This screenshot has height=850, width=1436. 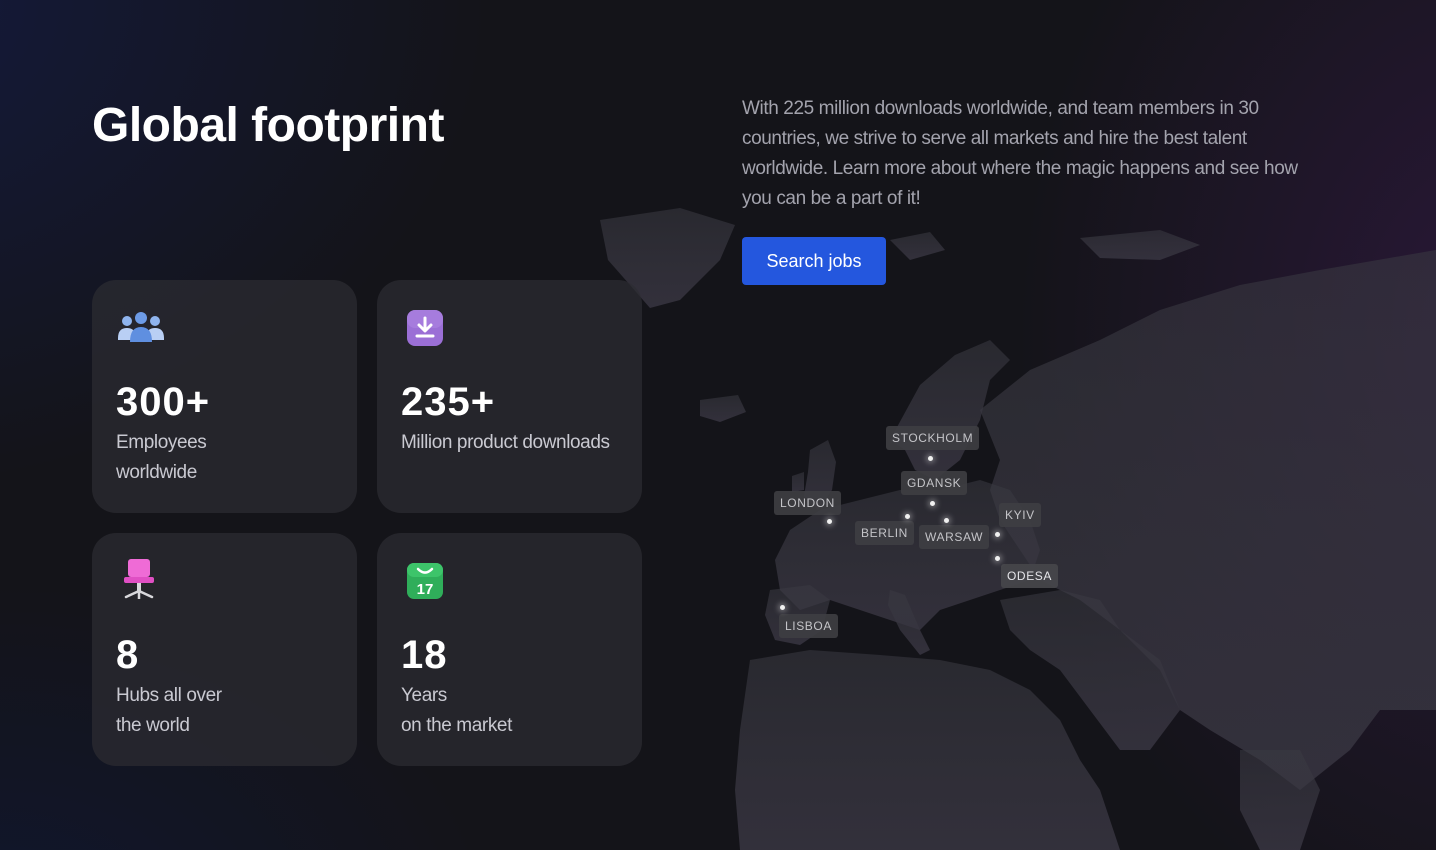 What do you see at coordinates (139, 579) in the screenshot?
I see `office-chair-icon` at bounding box center [139, 579].